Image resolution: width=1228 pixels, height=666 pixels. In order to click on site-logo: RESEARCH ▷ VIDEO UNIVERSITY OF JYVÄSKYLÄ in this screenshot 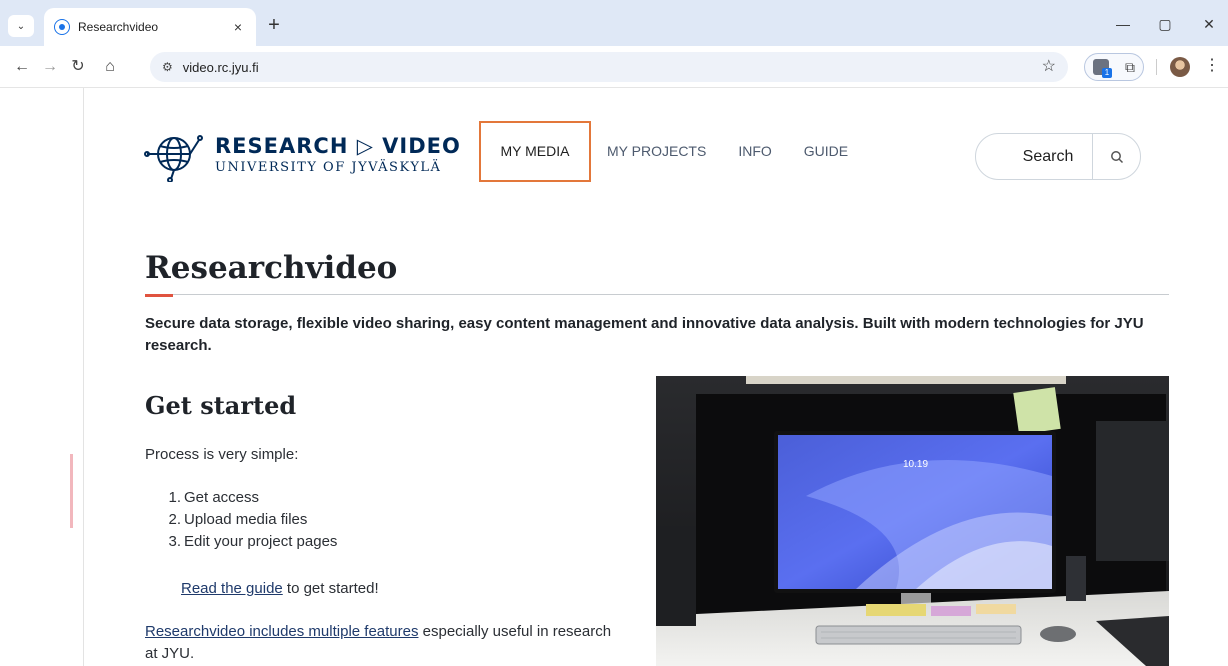, I will do `click(302, 154)`.